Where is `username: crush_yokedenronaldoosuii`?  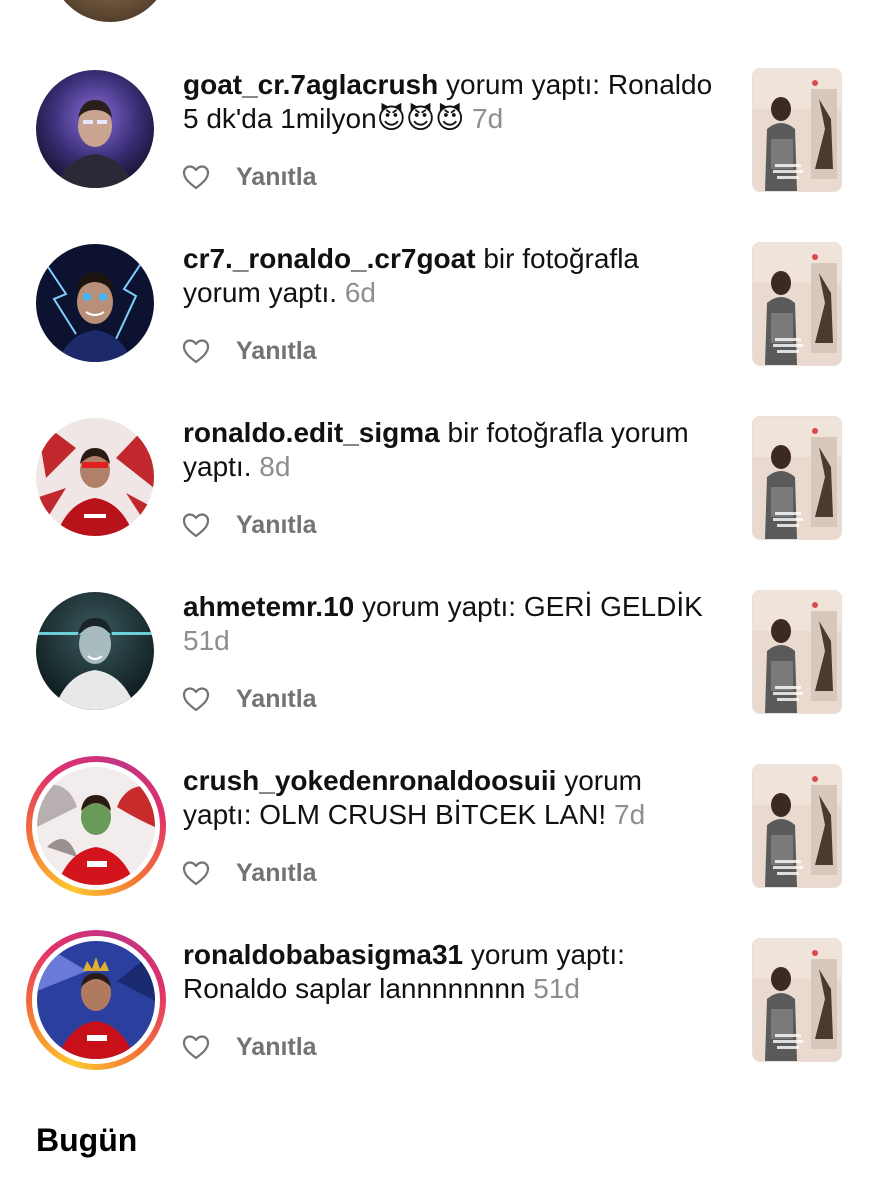
username: crush_yokedenronaldoosuii is located at coordinates (369, 780).